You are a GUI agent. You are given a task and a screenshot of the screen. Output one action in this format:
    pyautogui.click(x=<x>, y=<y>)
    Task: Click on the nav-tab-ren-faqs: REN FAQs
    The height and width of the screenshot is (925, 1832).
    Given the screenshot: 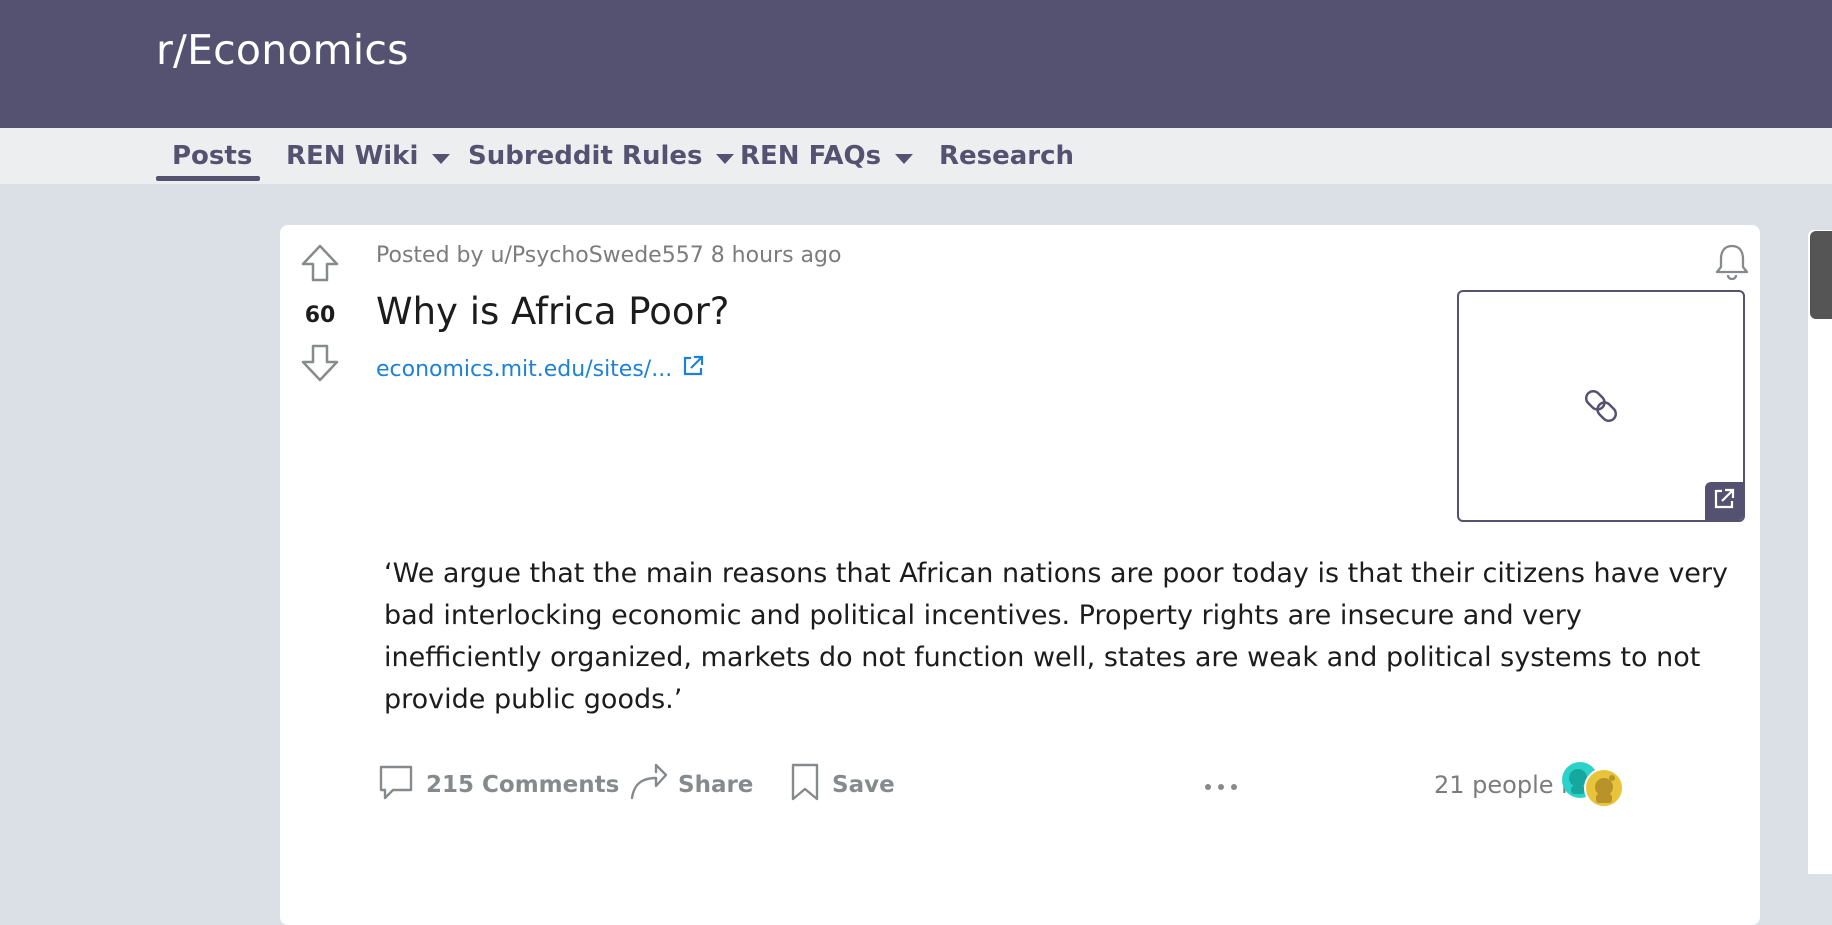 What is the action you would take?
    pyautogui.click(x=827, y=156)
    